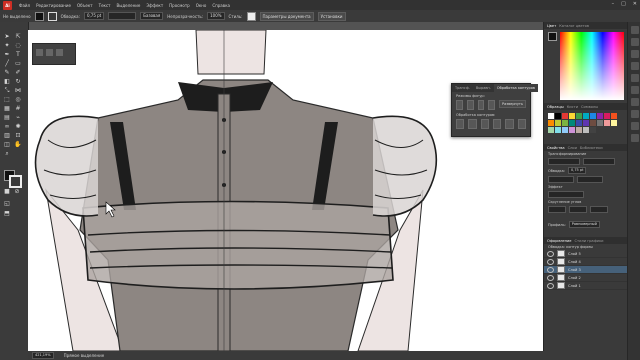 The image size is (640, 360). Describe the element at coordinates (128, 5) in the screenshot. I see `menu-select: Выделение` at that location.